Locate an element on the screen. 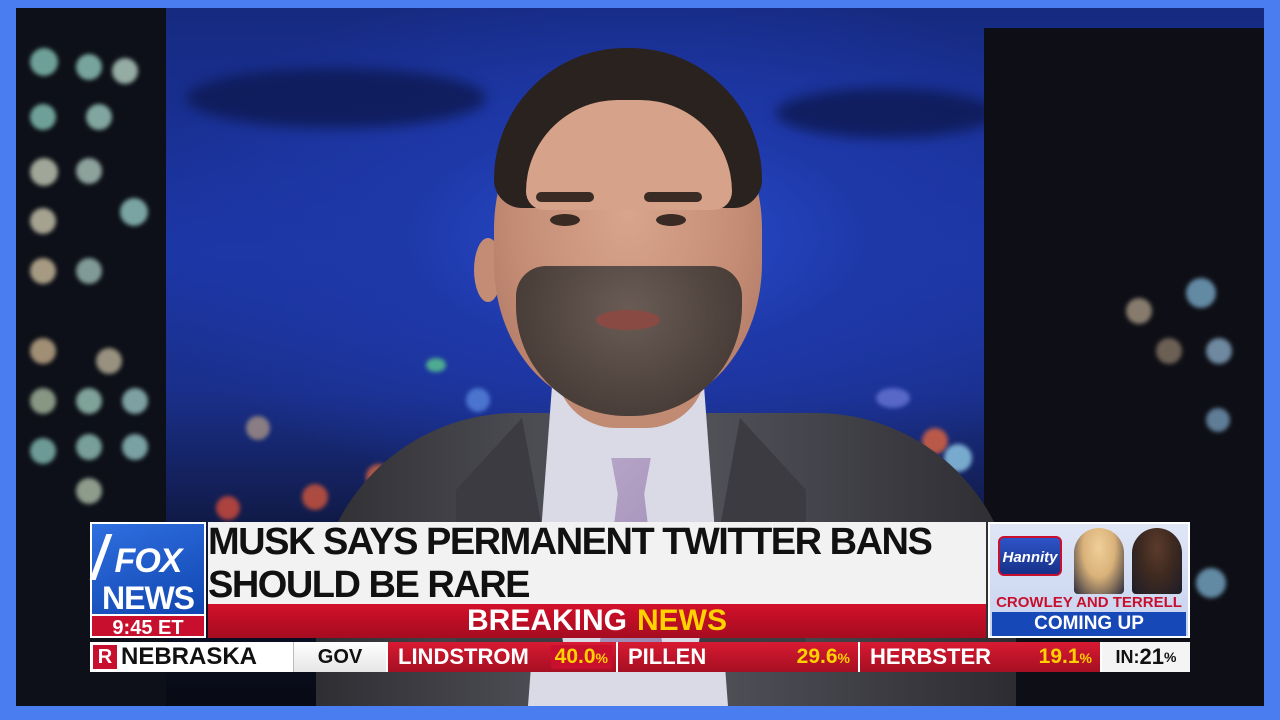 This screenshot has height=720, width=1280. hannity-show-logo: Hannity is located at coordinates (1030, 556).